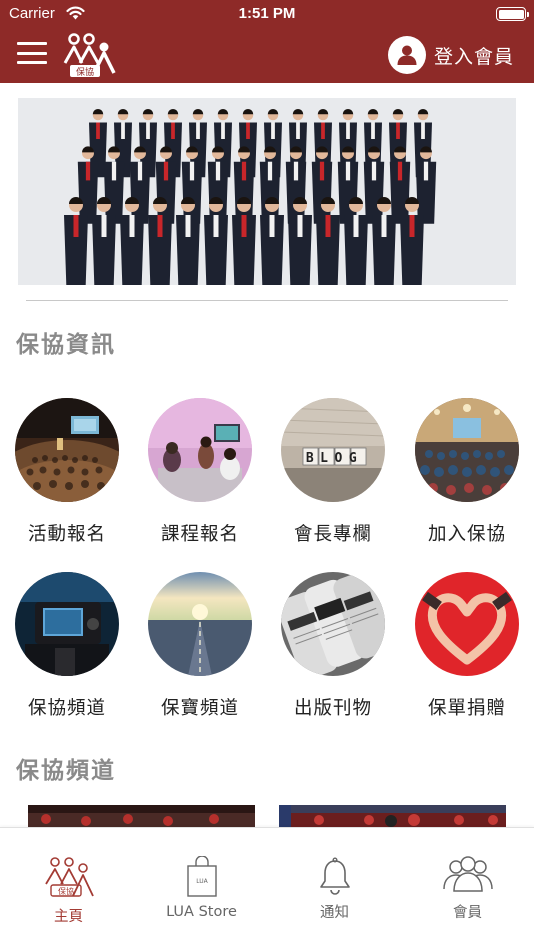  Describe the element at coordinates (466, 534) in the screenshot. I see `grid-label: 加入保協` at that location.